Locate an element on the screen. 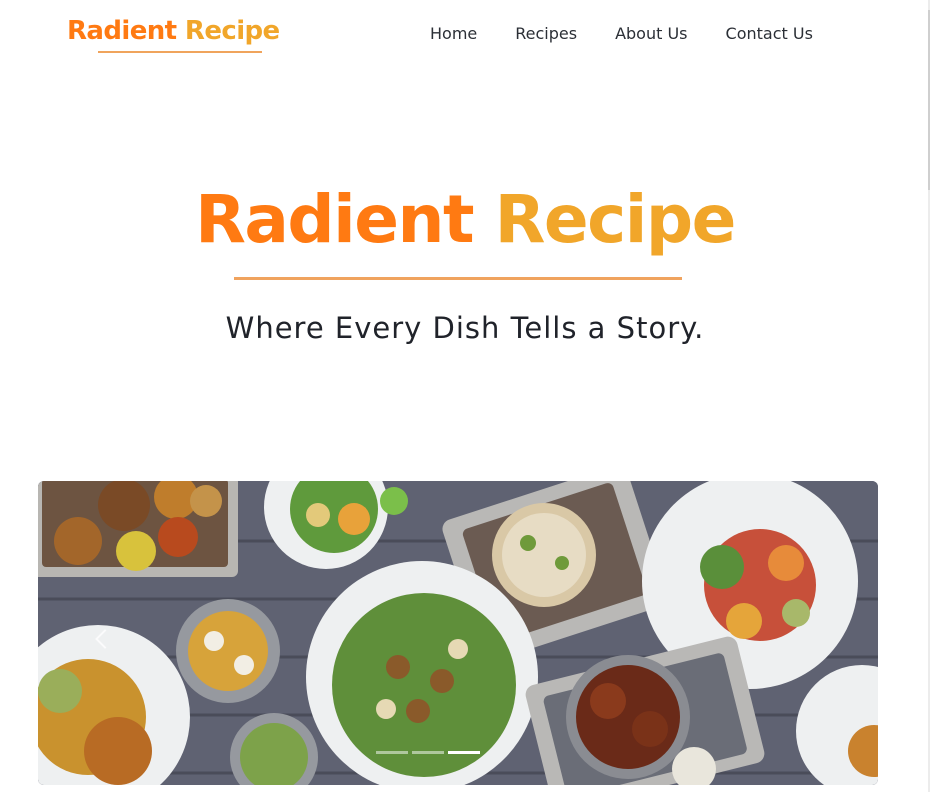 The width and height of the screenshot is (930, 792). hero-title-word-2: Recipe is located at coordinates (615, 219).